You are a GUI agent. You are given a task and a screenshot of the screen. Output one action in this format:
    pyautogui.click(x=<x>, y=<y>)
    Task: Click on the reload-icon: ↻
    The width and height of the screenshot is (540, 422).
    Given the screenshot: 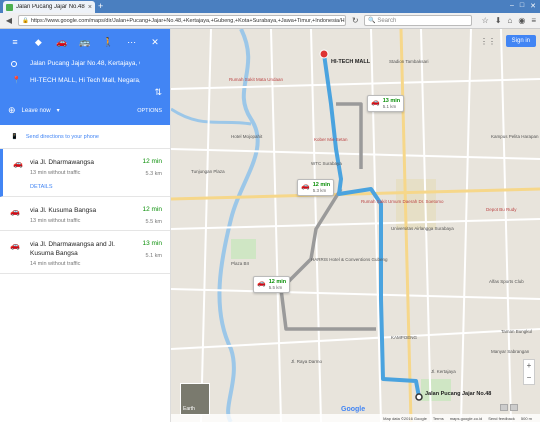 What is the action you would take?
    pyautogui.click(x=355, y=21)
    